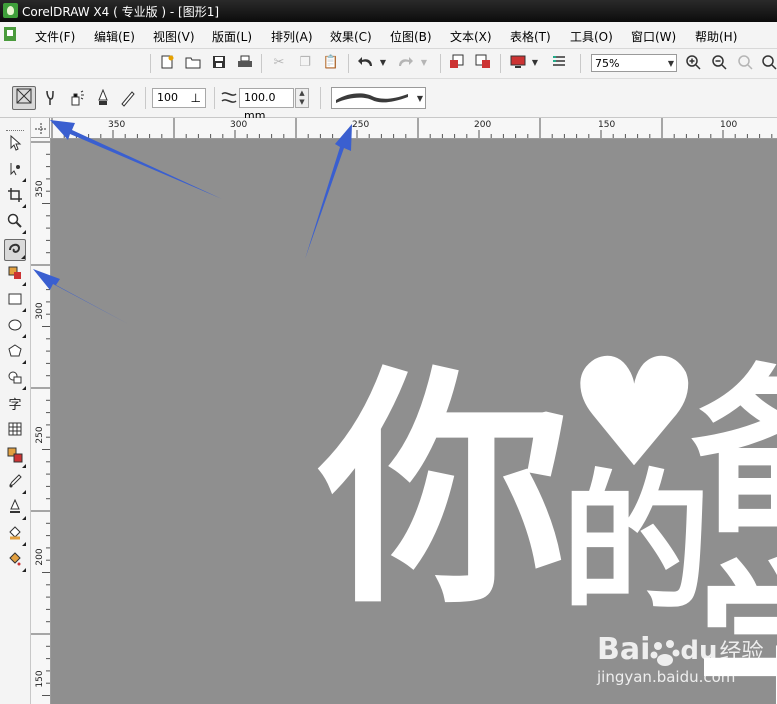 The width and height of the screenshot is (777, 704). What do you see at coordinates (15, 432) in the screenshot?
I see `table-tool-icon` at bounding box center [15, 432].